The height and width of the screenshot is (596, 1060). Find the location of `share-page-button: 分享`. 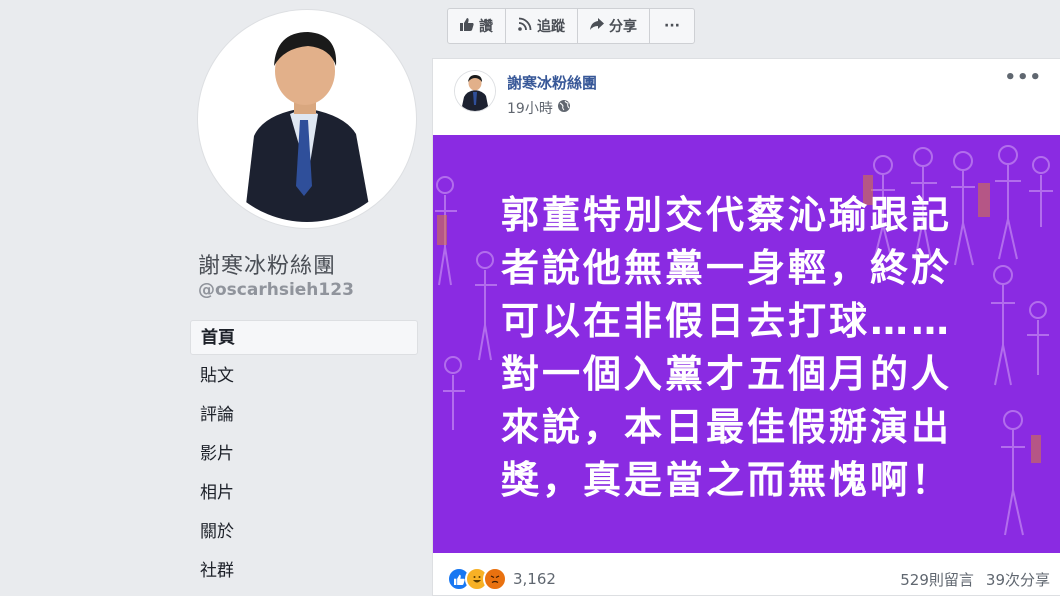

share-page-button: 分享 is located at coordinates (614, 26).